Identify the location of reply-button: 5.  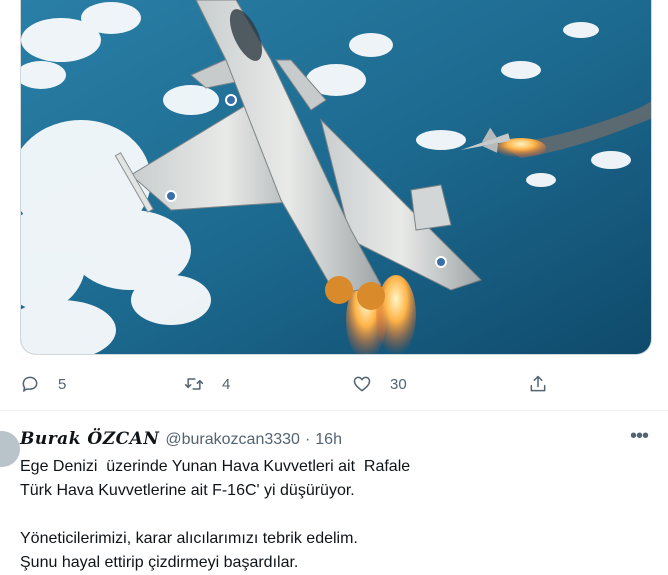
(43, 384).